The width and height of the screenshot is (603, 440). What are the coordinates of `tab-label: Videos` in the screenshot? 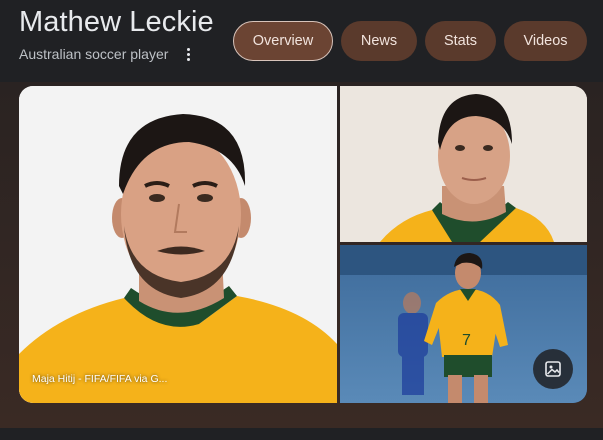 It's located at (545, 41).